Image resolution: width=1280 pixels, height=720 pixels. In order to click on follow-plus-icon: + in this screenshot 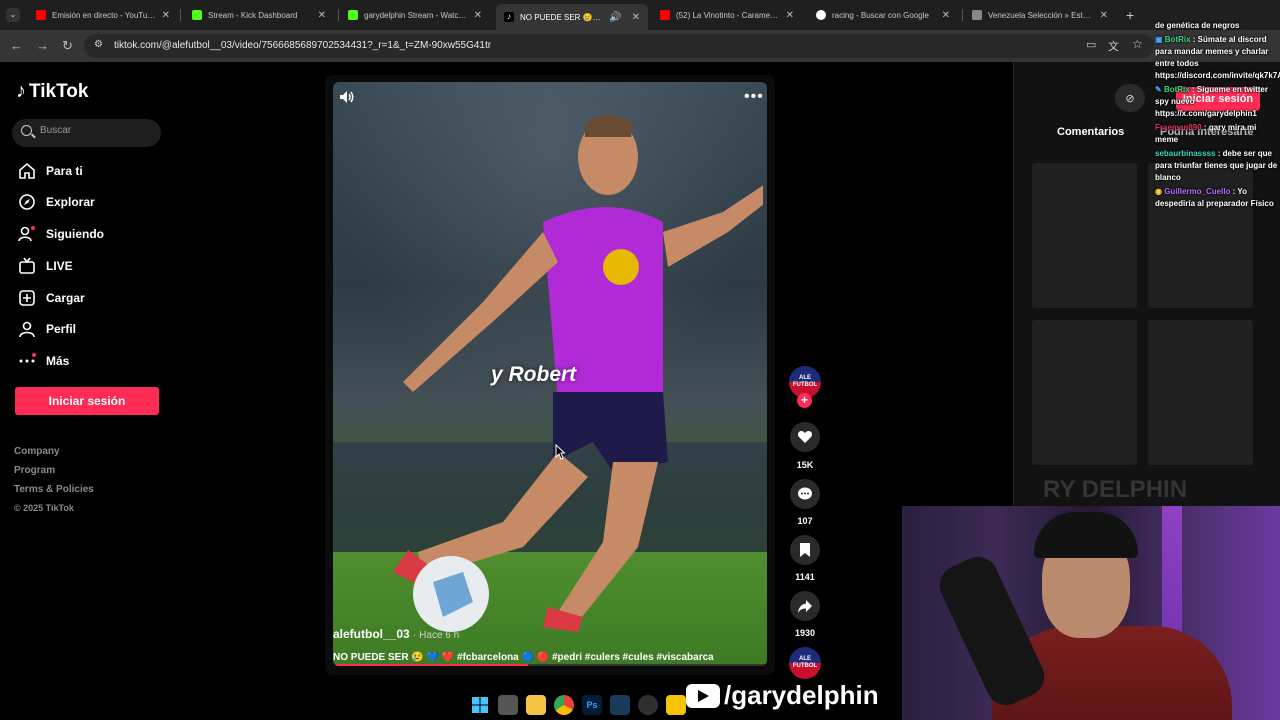, I will do `click(804, 400)`.